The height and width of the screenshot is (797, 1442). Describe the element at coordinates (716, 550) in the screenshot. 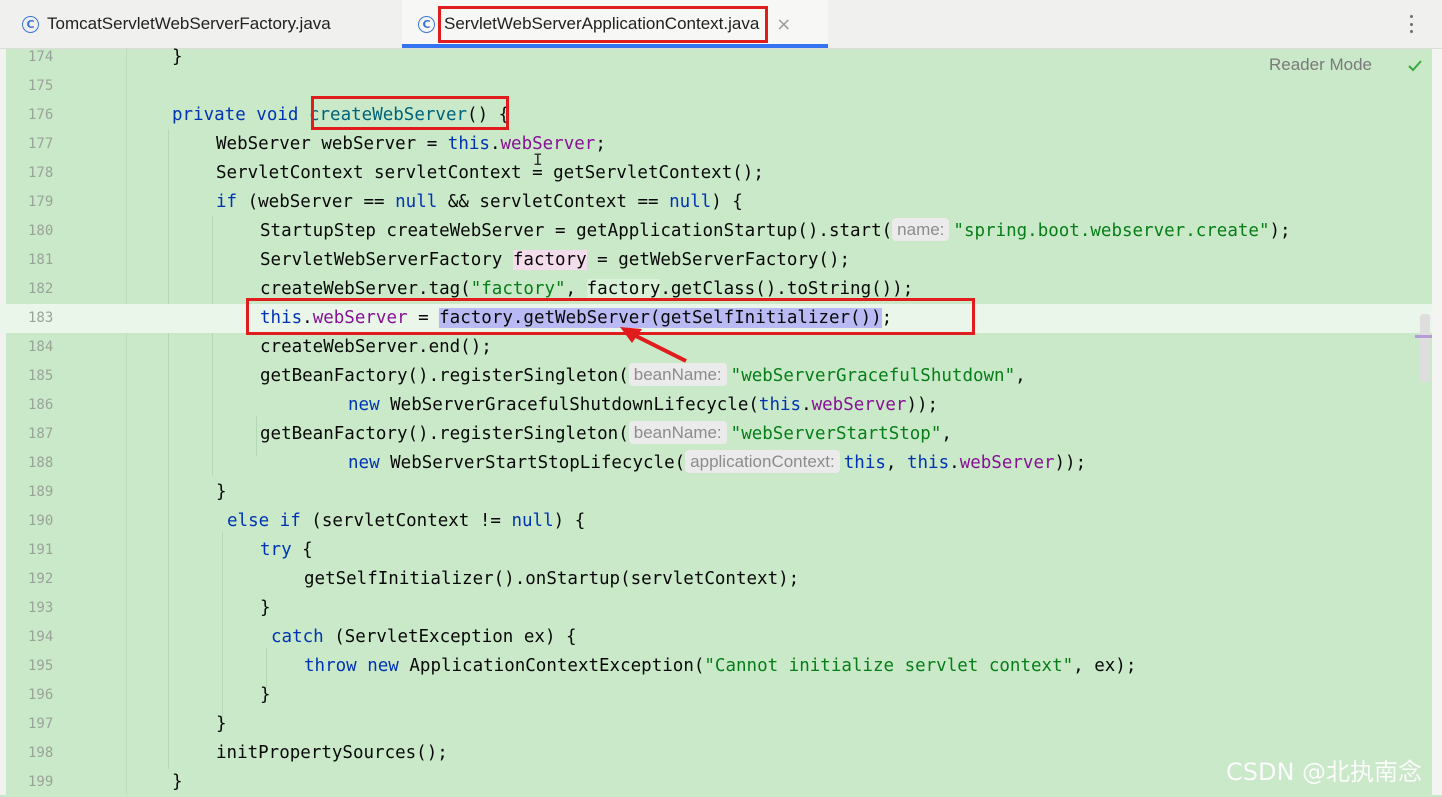

I see `code-line: 191 try {` at that location.